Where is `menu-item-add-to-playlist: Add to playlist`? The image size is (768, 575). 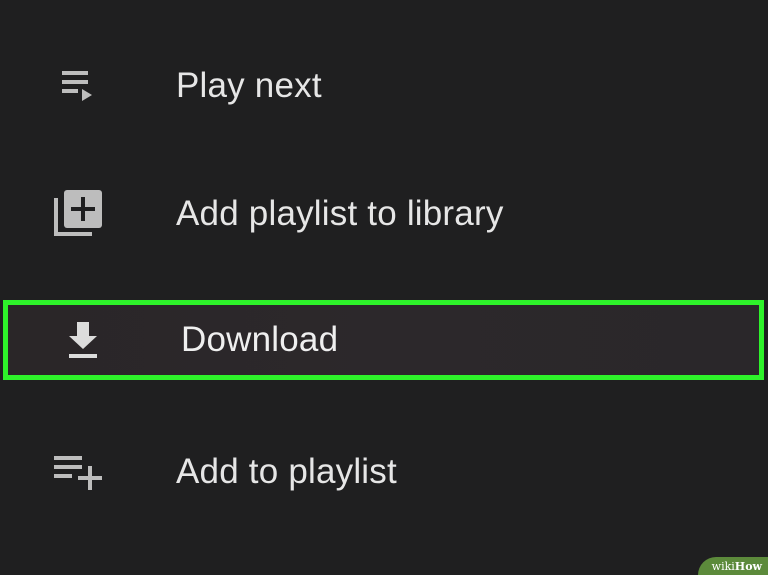 menu-item-add-to-playlist: Add to playlist is located at coordinates (384, 472).